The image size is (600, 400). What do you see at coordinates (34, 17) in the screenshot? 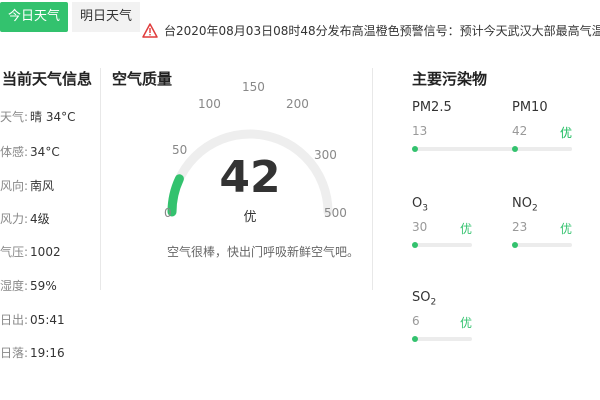
I see `tab-today: 今日天气` at bounding box center [34, 17].